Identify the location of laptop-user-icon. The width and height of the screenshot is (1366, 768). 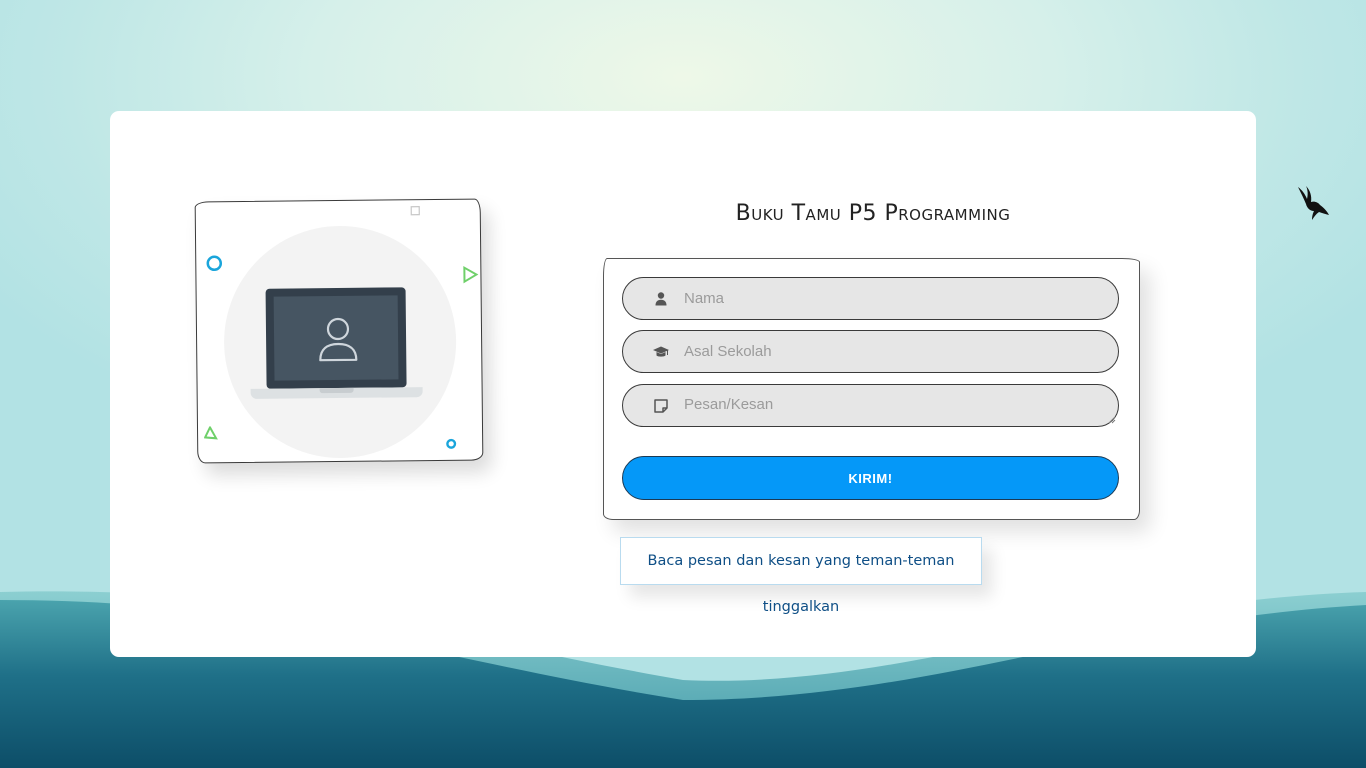
(336, 338).